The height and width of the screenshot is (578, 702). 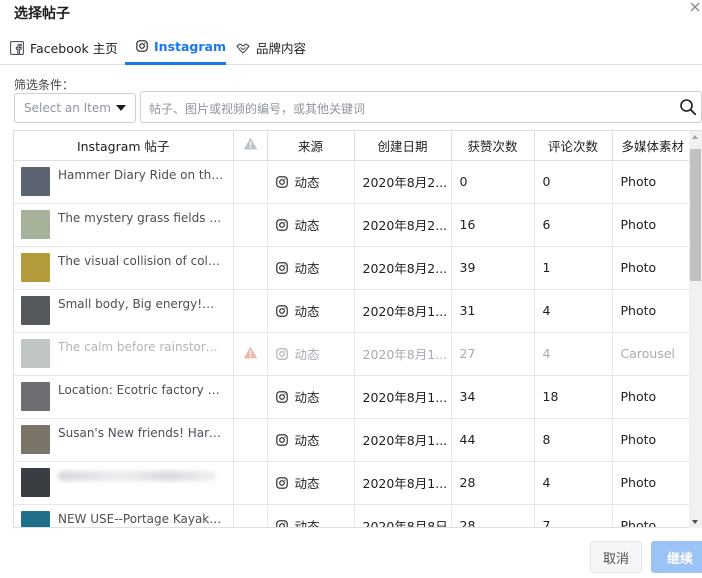 I want to click on search-placeholder: 帖子、图片或视频的编号，或其他关键词, so click(x=257, y=109).